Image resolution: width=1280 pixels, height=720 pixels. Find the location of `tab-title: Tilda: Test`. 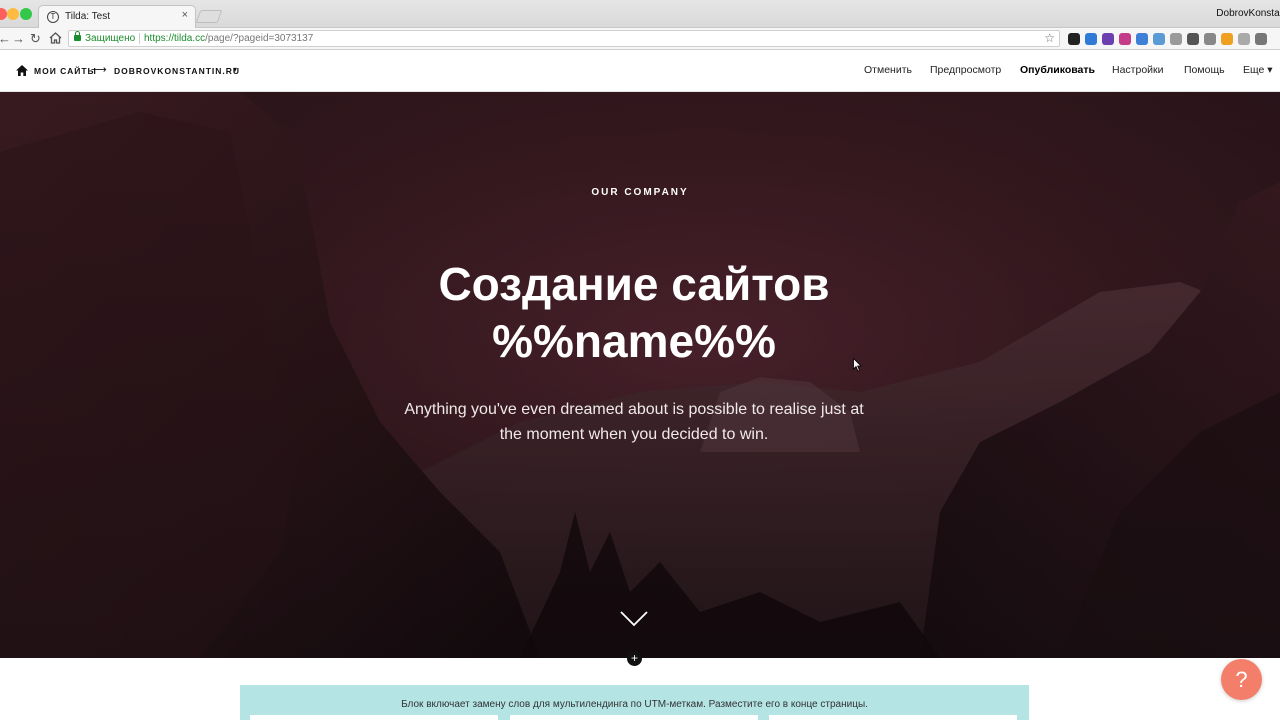

tab-title: Tilda: Test is located at coordinates (88, 16).